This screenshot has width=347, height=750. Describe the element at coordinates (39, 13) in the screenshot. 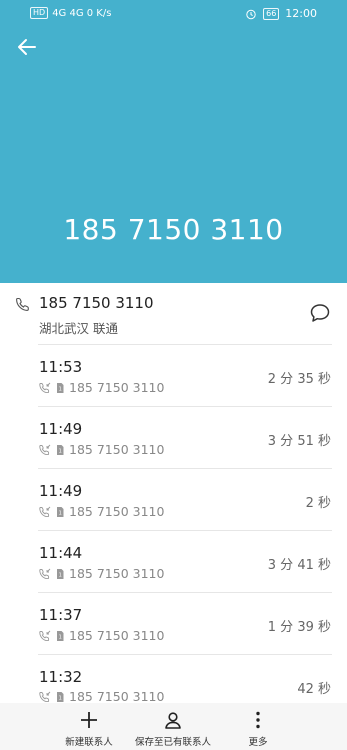

I see `sim-icon: HD` at that location.